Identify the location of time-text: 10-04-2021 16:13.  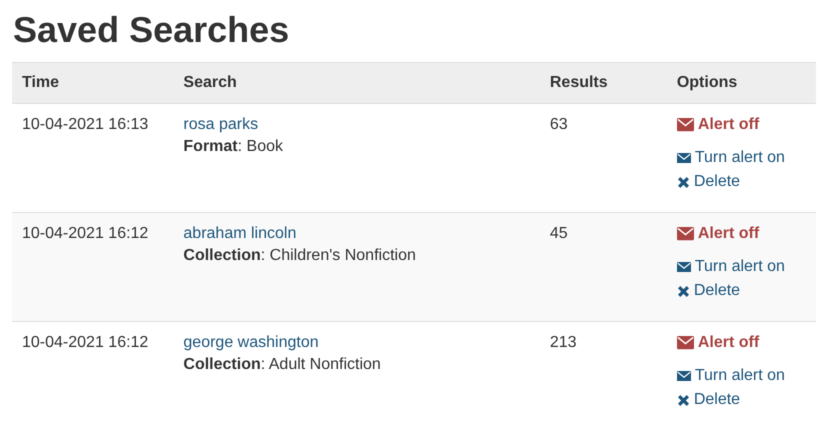
(86, 125).